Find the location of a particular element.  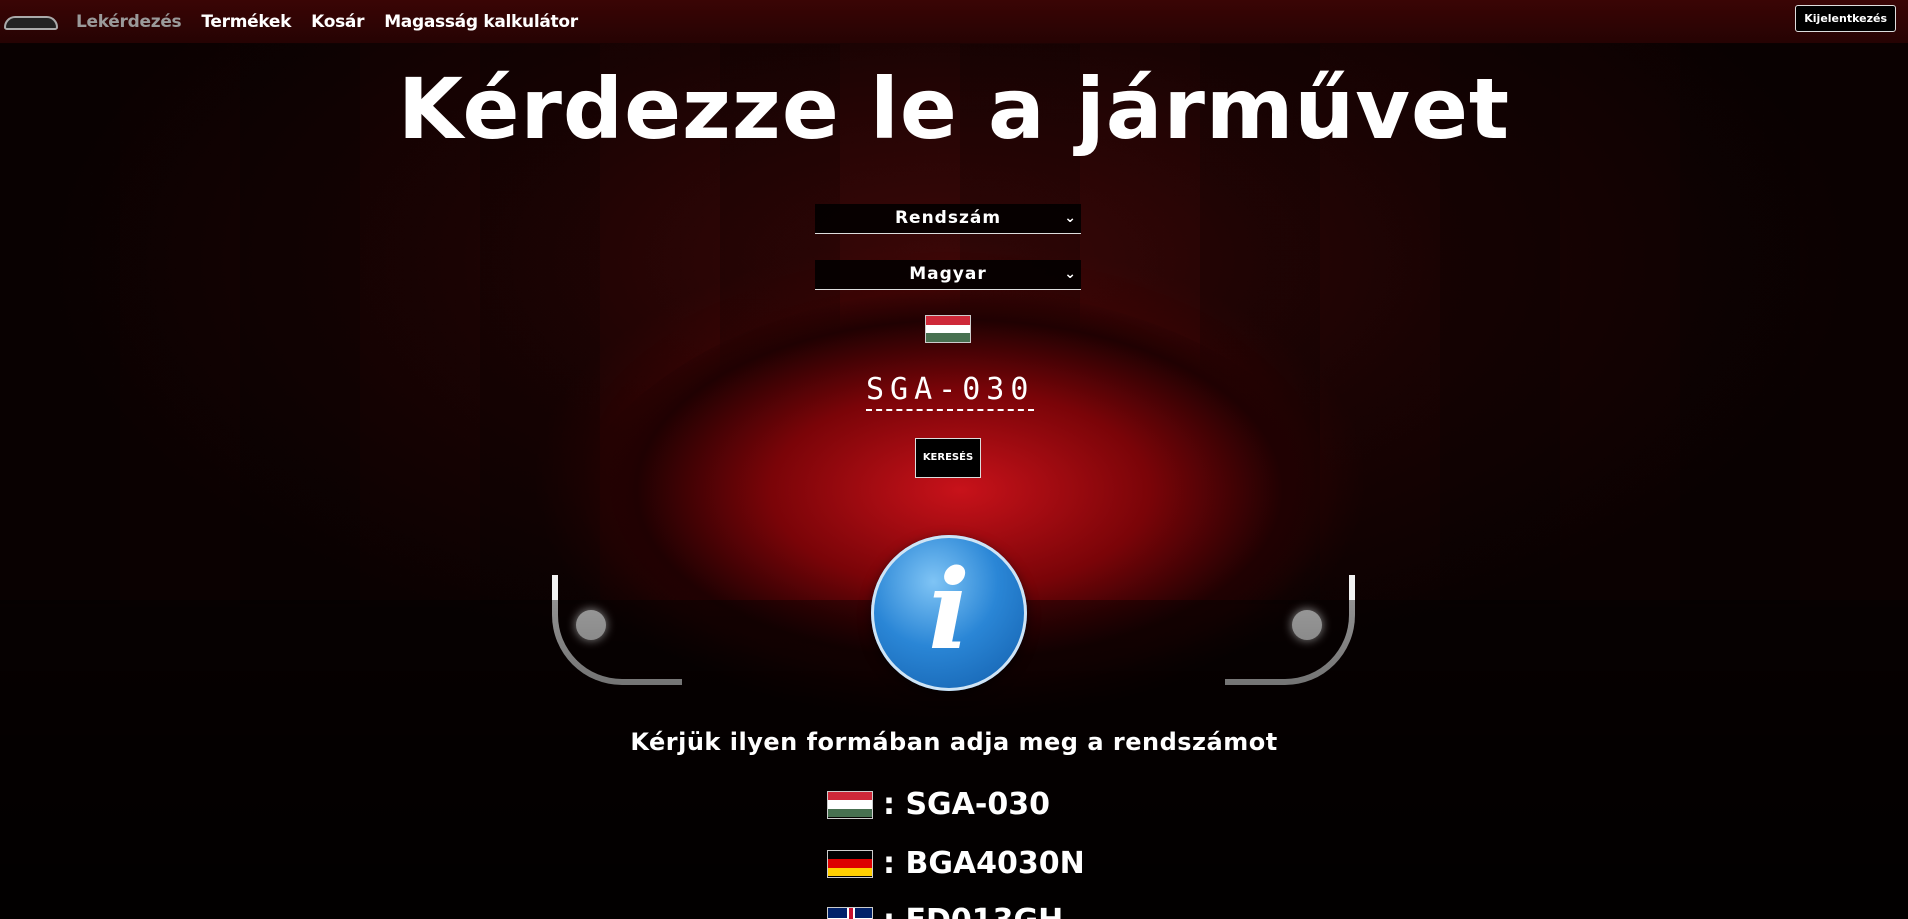

logout-button: Kijelentkezés is located at coordinates (1845, 18).